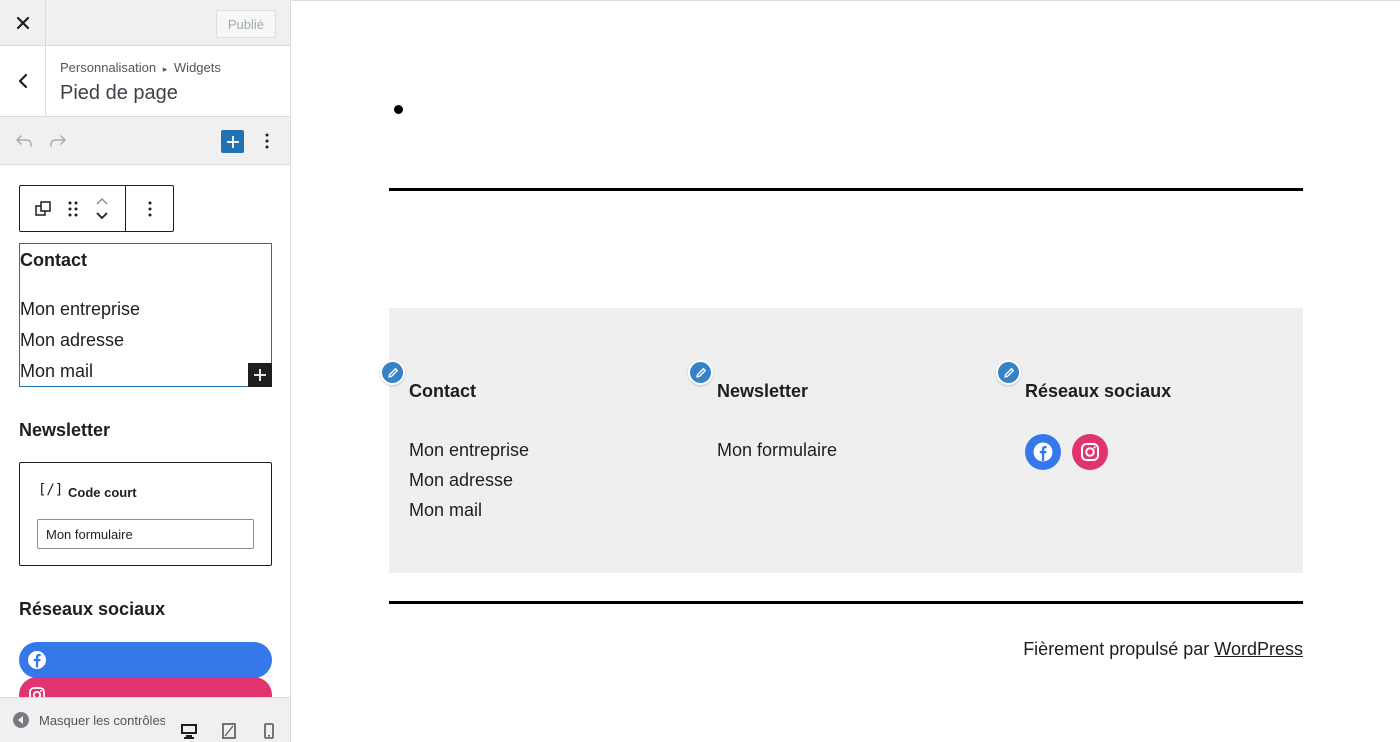 This screenshot has width=1400, height=742. I want to click on drag-handle, so click(73, 209).